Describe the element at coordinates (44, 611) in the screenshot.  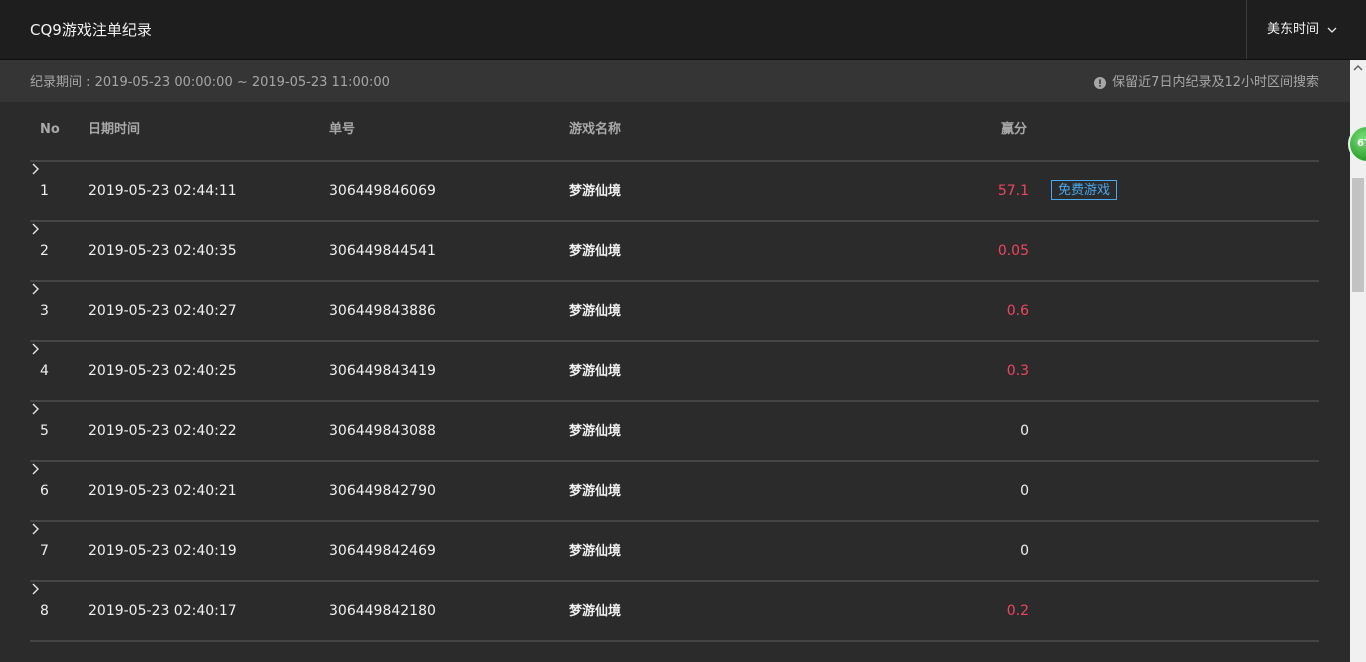
I see `row-no: 8` at that location.